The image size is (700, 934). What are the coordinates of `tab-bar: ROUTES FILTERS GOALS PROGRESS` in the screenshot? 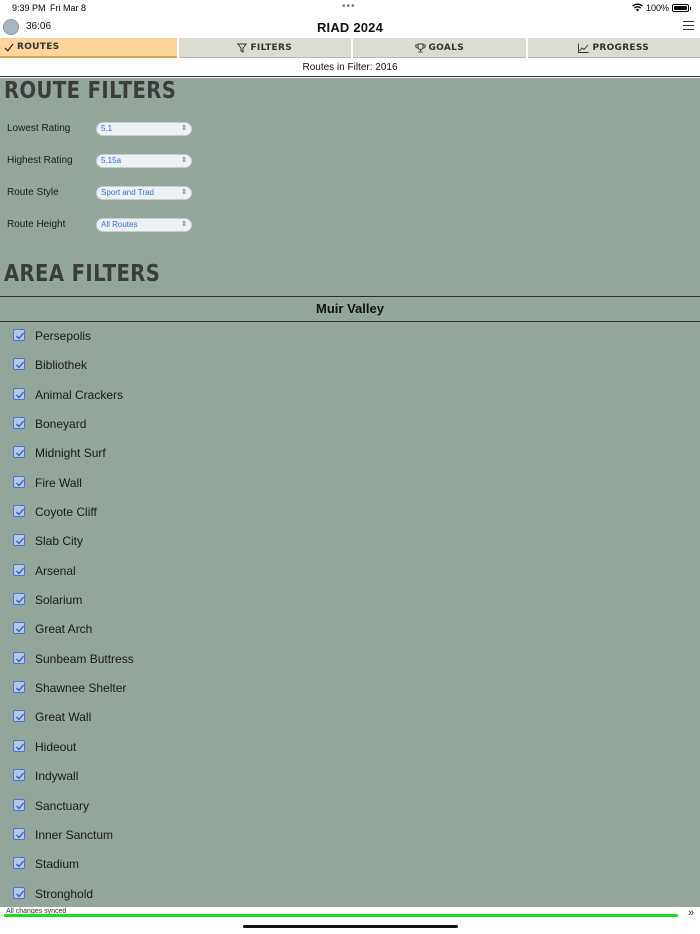 It's located at (350, 48).